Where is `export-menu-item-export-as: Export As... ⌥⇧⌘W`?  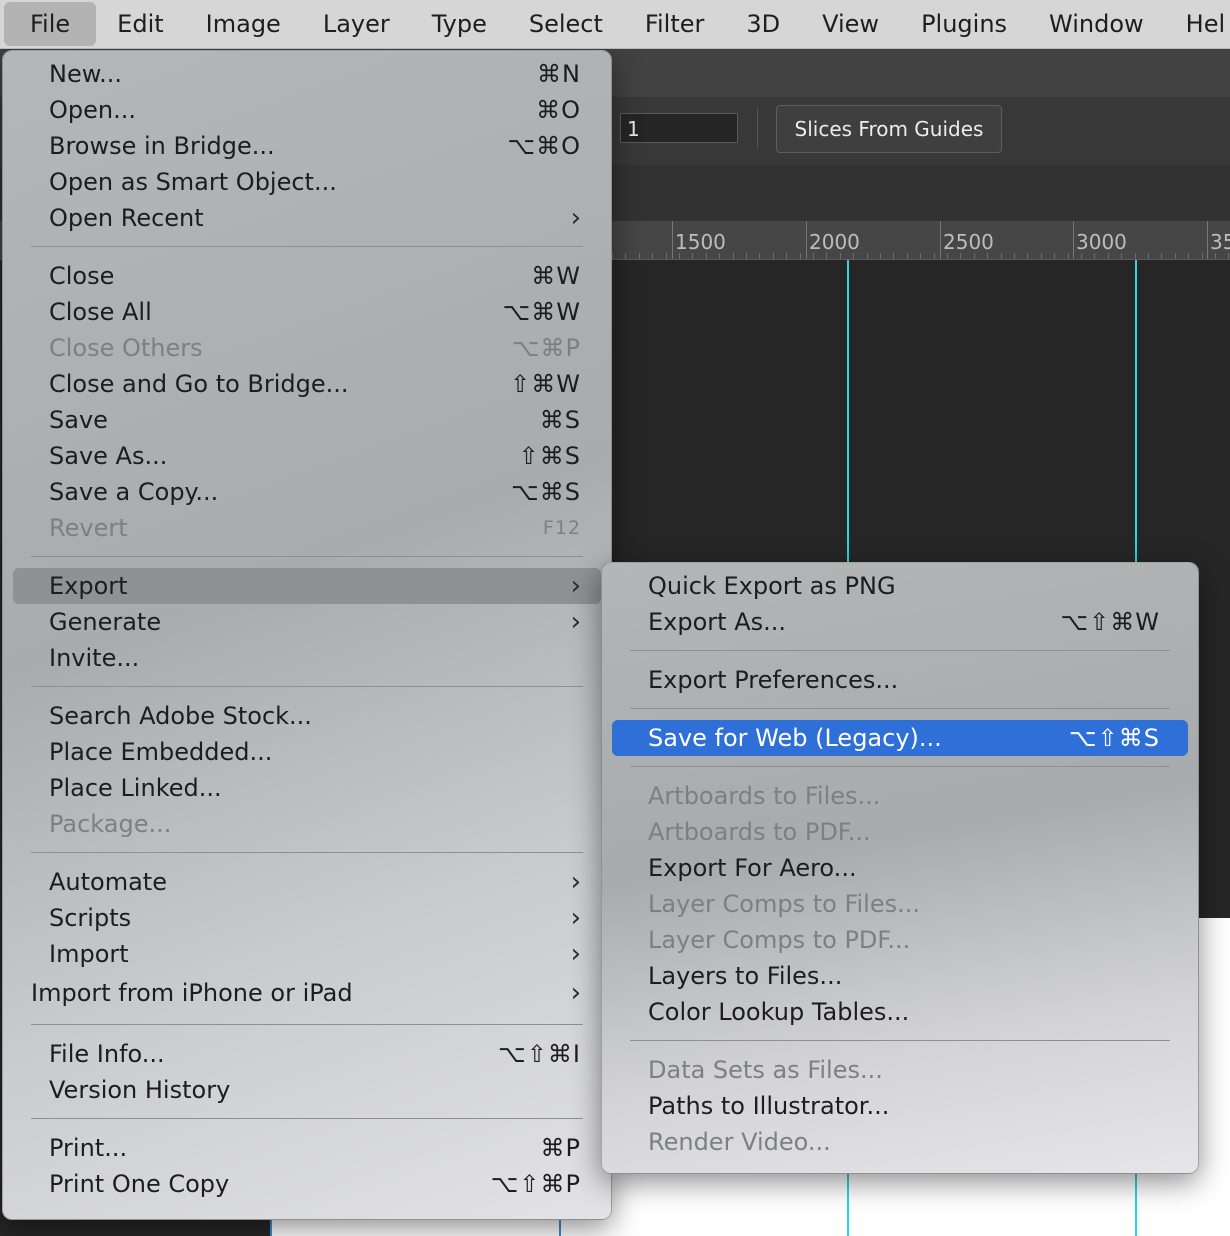 export-menu-item-export-as: Export As... ⌥⇧⌘W is located at coordinates (900, 622).